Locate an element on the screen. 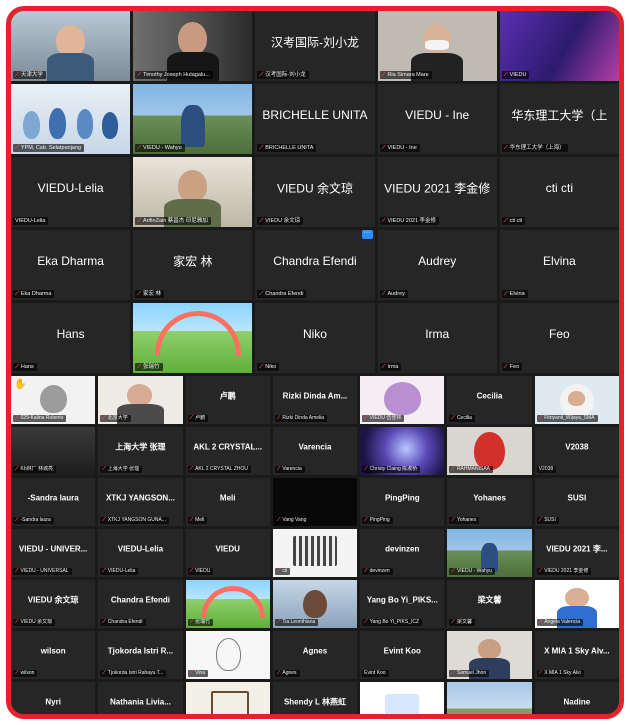 The image size is (630, 725). participant-tile: ⟋ Samuel Jhon is located at coordinates (489, 655).